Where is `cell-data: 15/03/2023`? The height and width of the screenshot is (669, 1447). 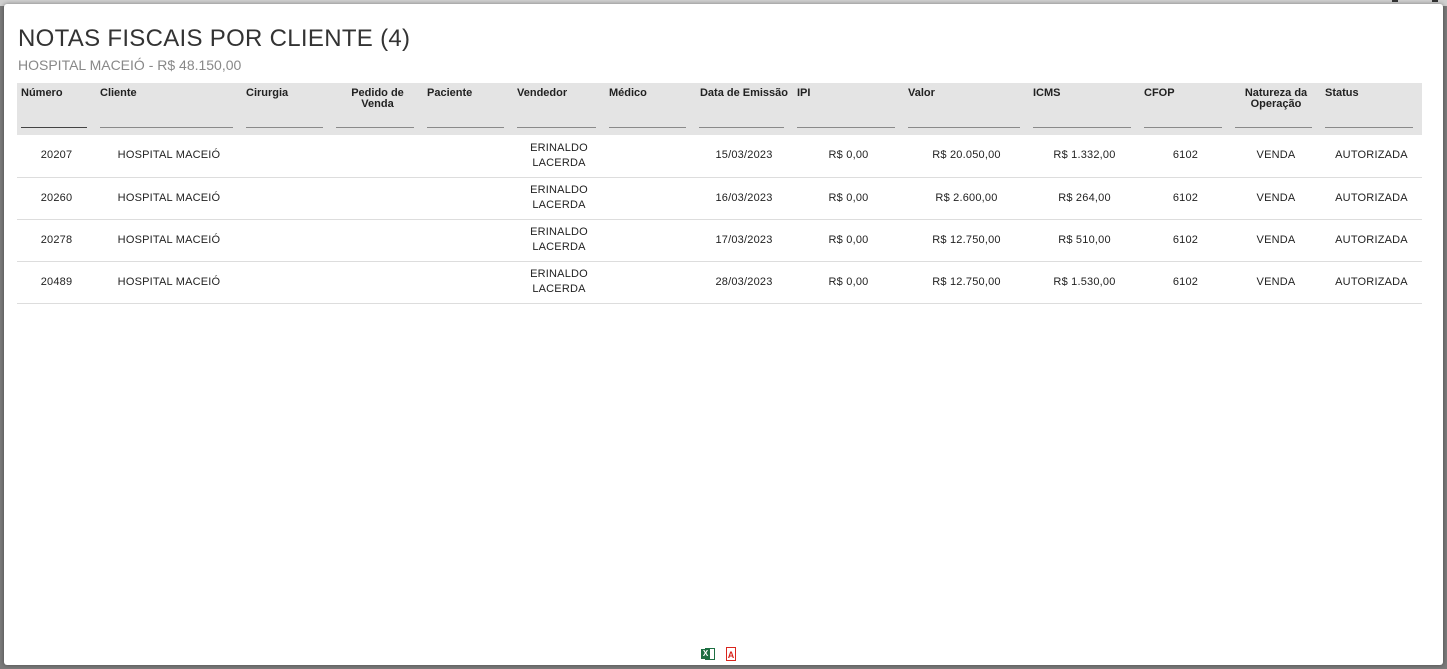
cell-data: 15/03/2023 is located at coordinates (744, 156).